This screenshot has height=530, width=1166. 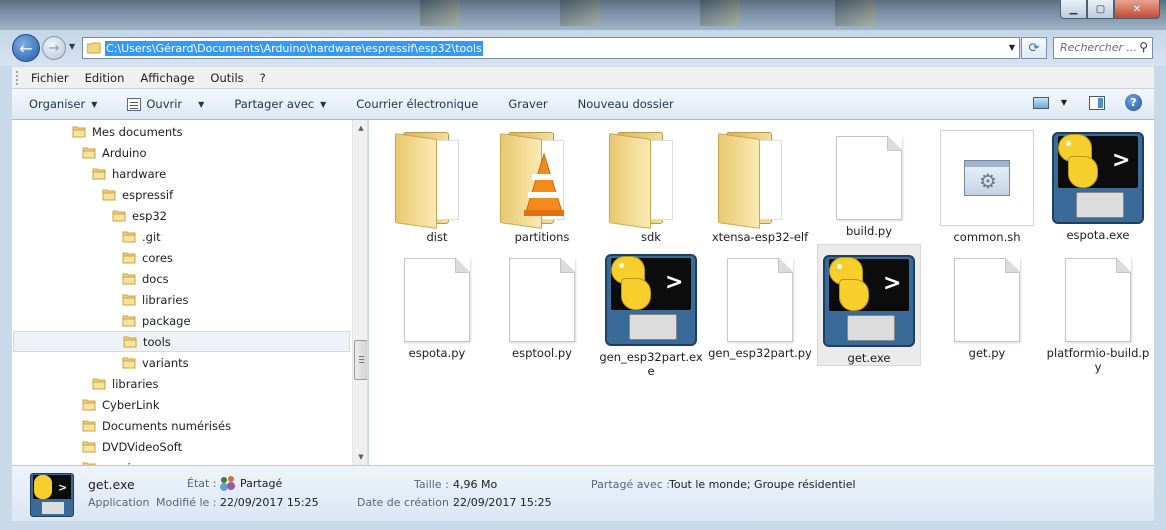 What do you see at coordinates (1100, 9) in the screenshot?
I see `maximize-button: ▢` at bounding box center [1100, 9].